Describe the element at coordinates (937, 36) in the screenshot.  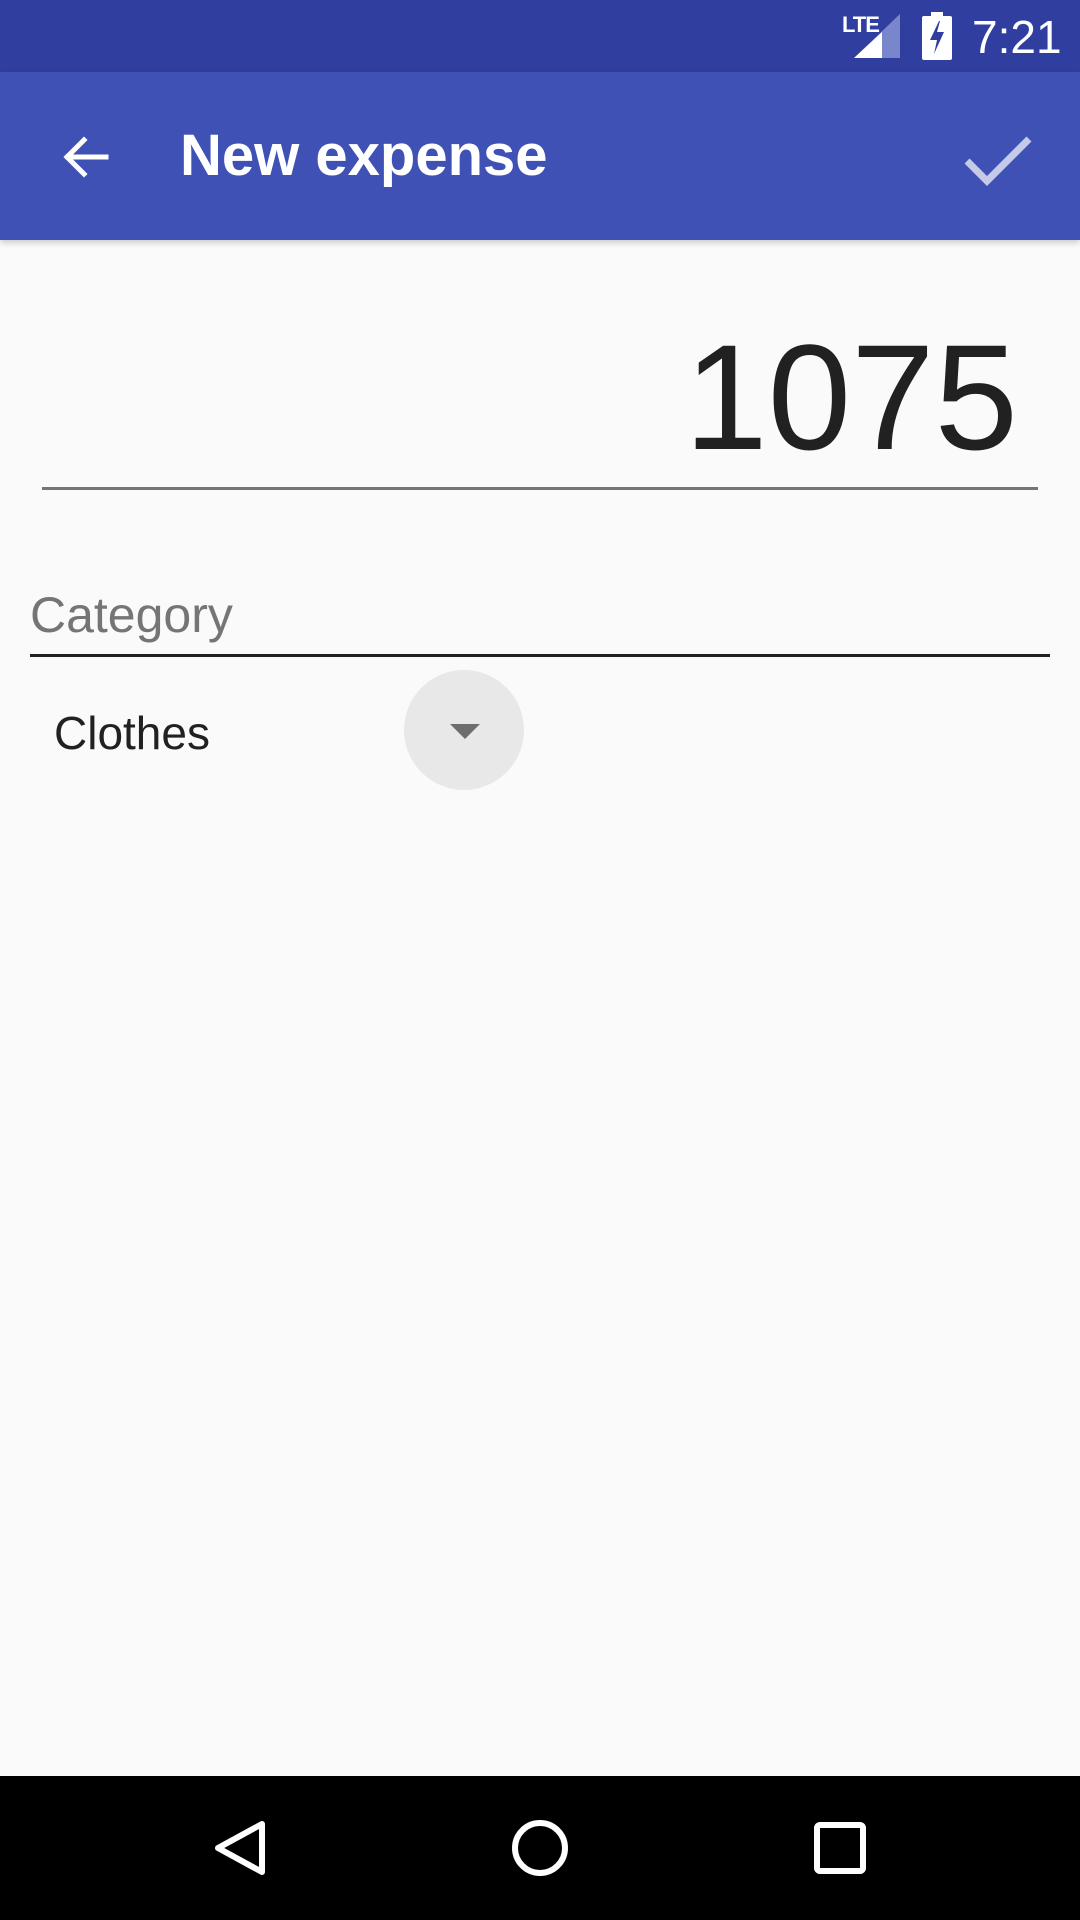
I see `battery-charging-icon` at that location.